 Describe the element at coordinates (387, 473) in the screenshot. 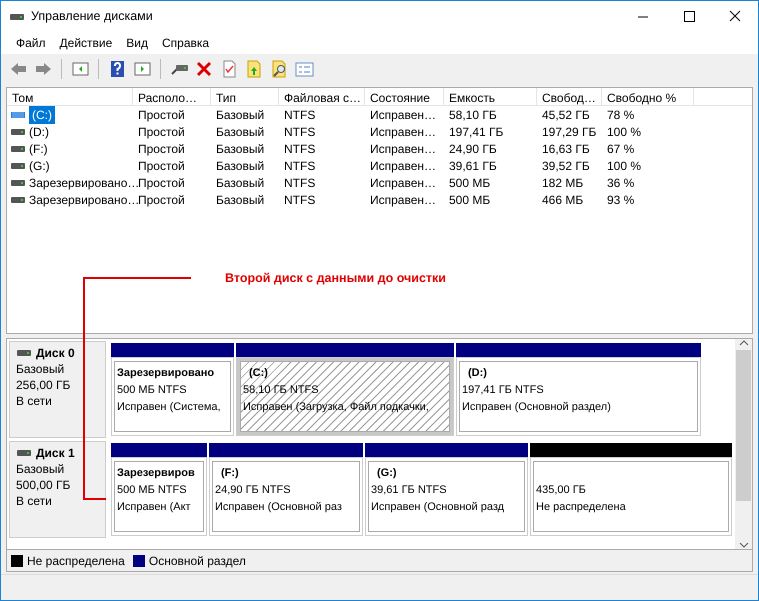

I see `partition-name: (G:)` at that location.